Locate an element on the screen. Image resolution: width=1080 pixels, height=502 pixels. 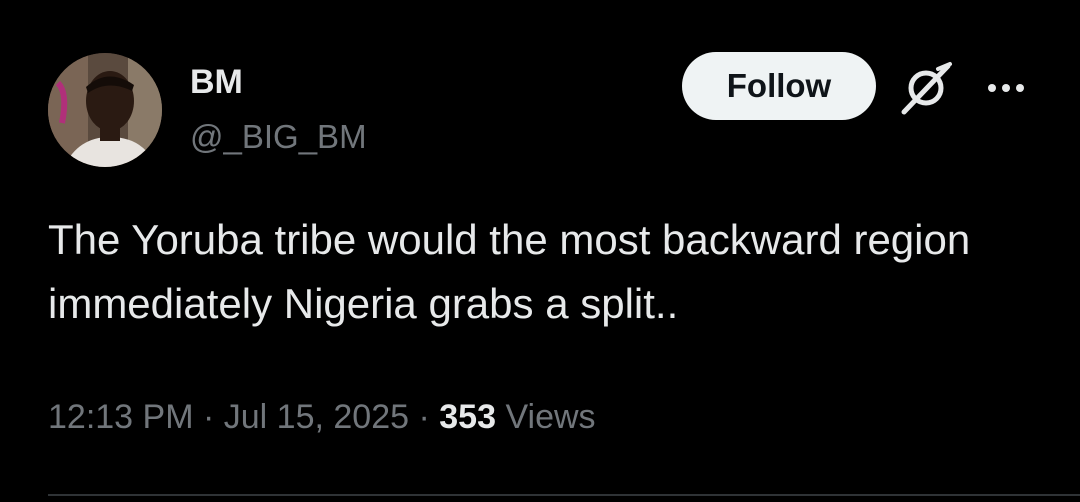
grok-icon is located at coordinates (926, 88).